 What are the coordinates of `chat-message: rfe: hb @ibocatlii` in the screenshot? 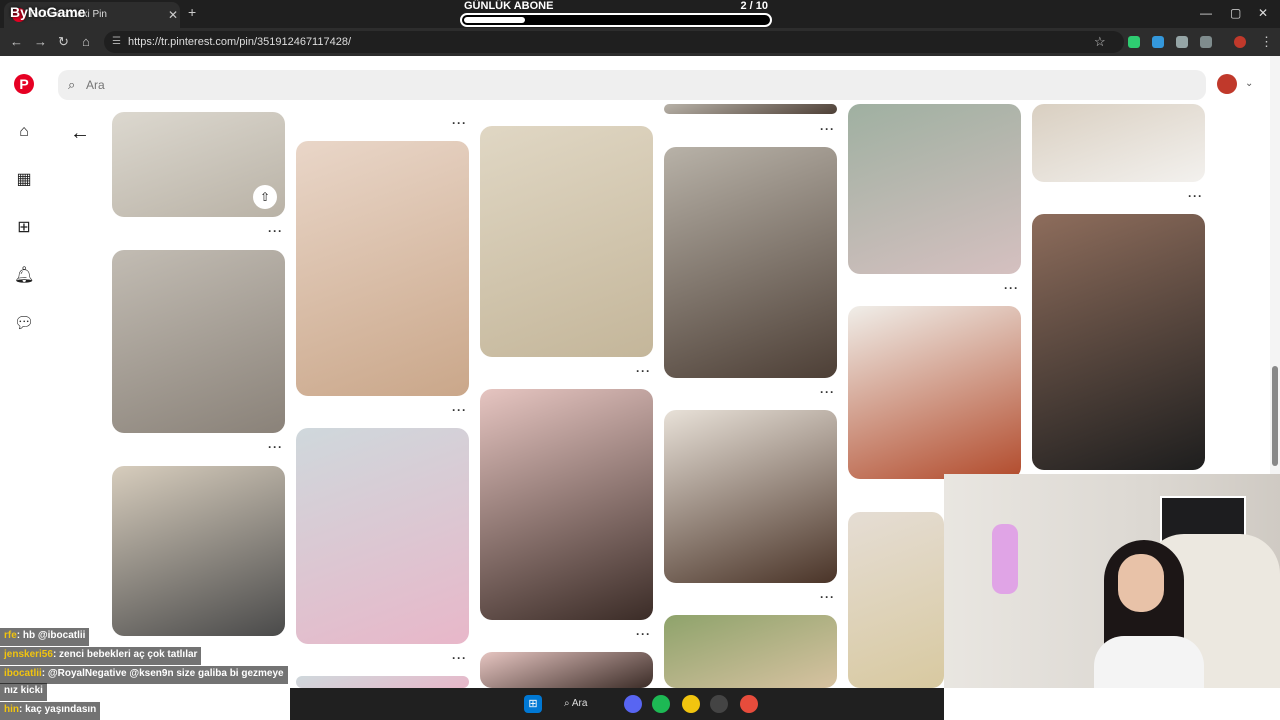 It's located at (45, 637).